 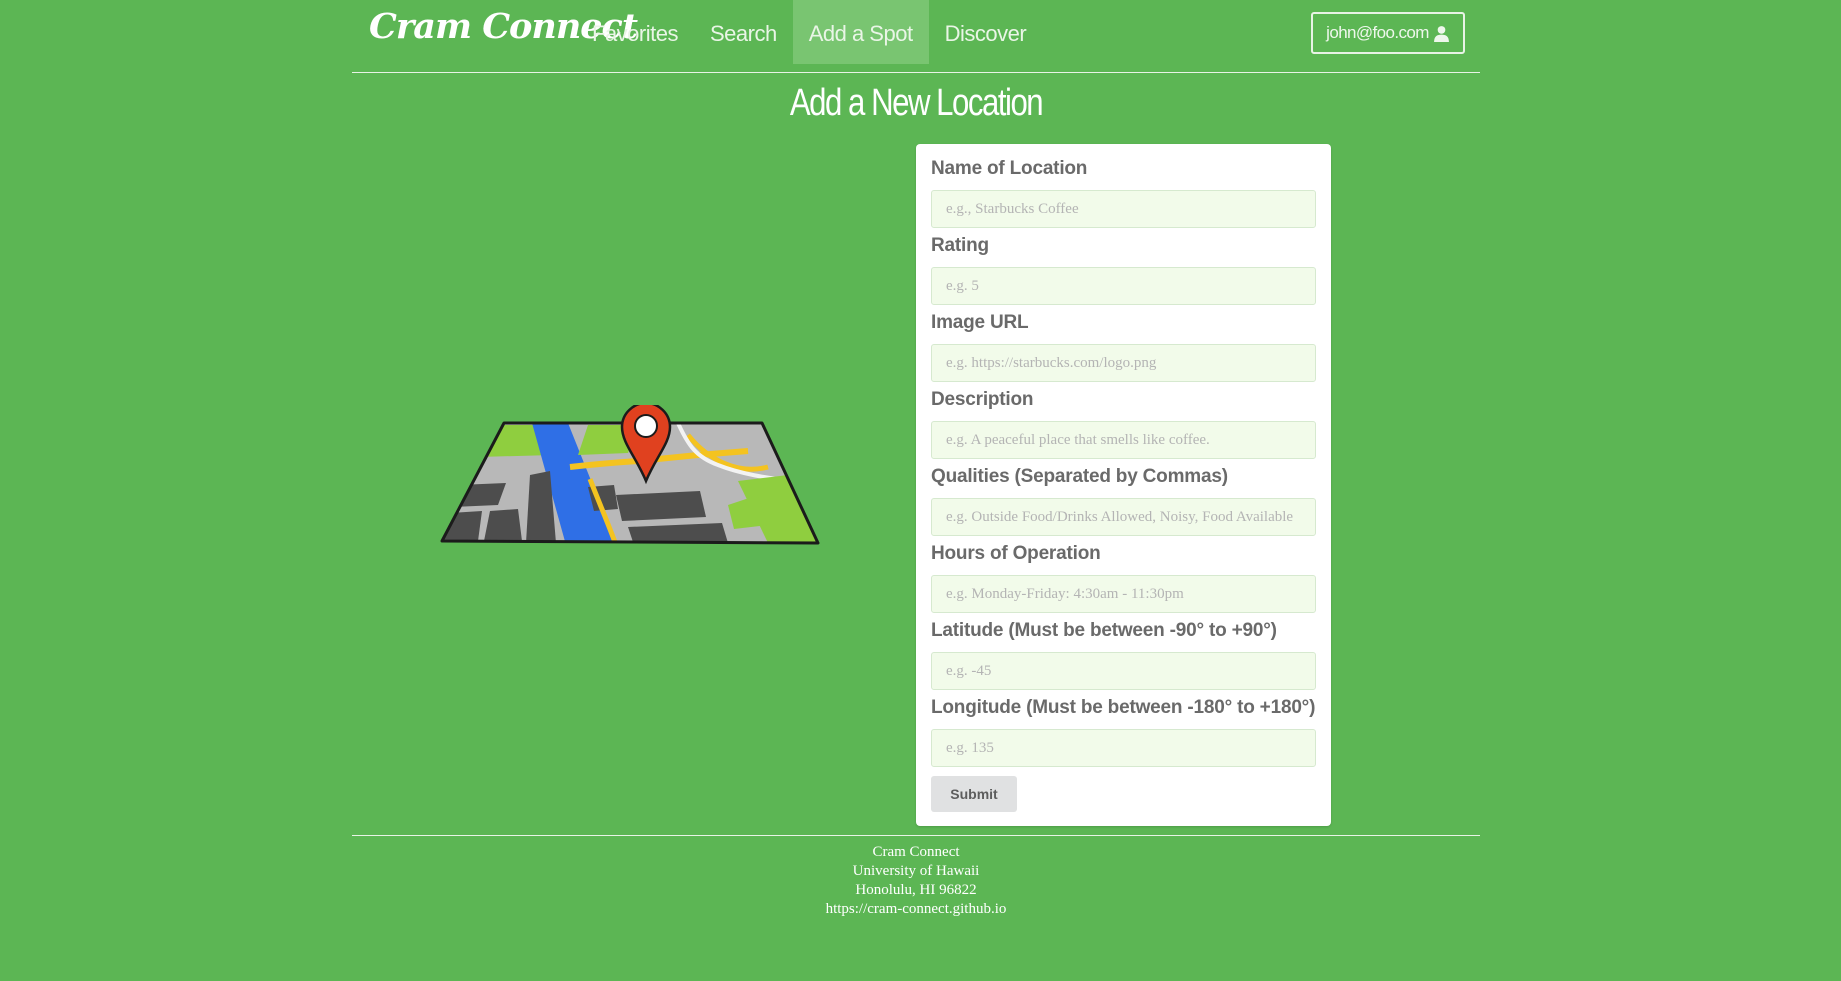 What do you see at coordinates (1079, 476) in the screenshot?
I see `label-qualities: Qualities (Separated by Commas)` at bounding box center [1079, 476].